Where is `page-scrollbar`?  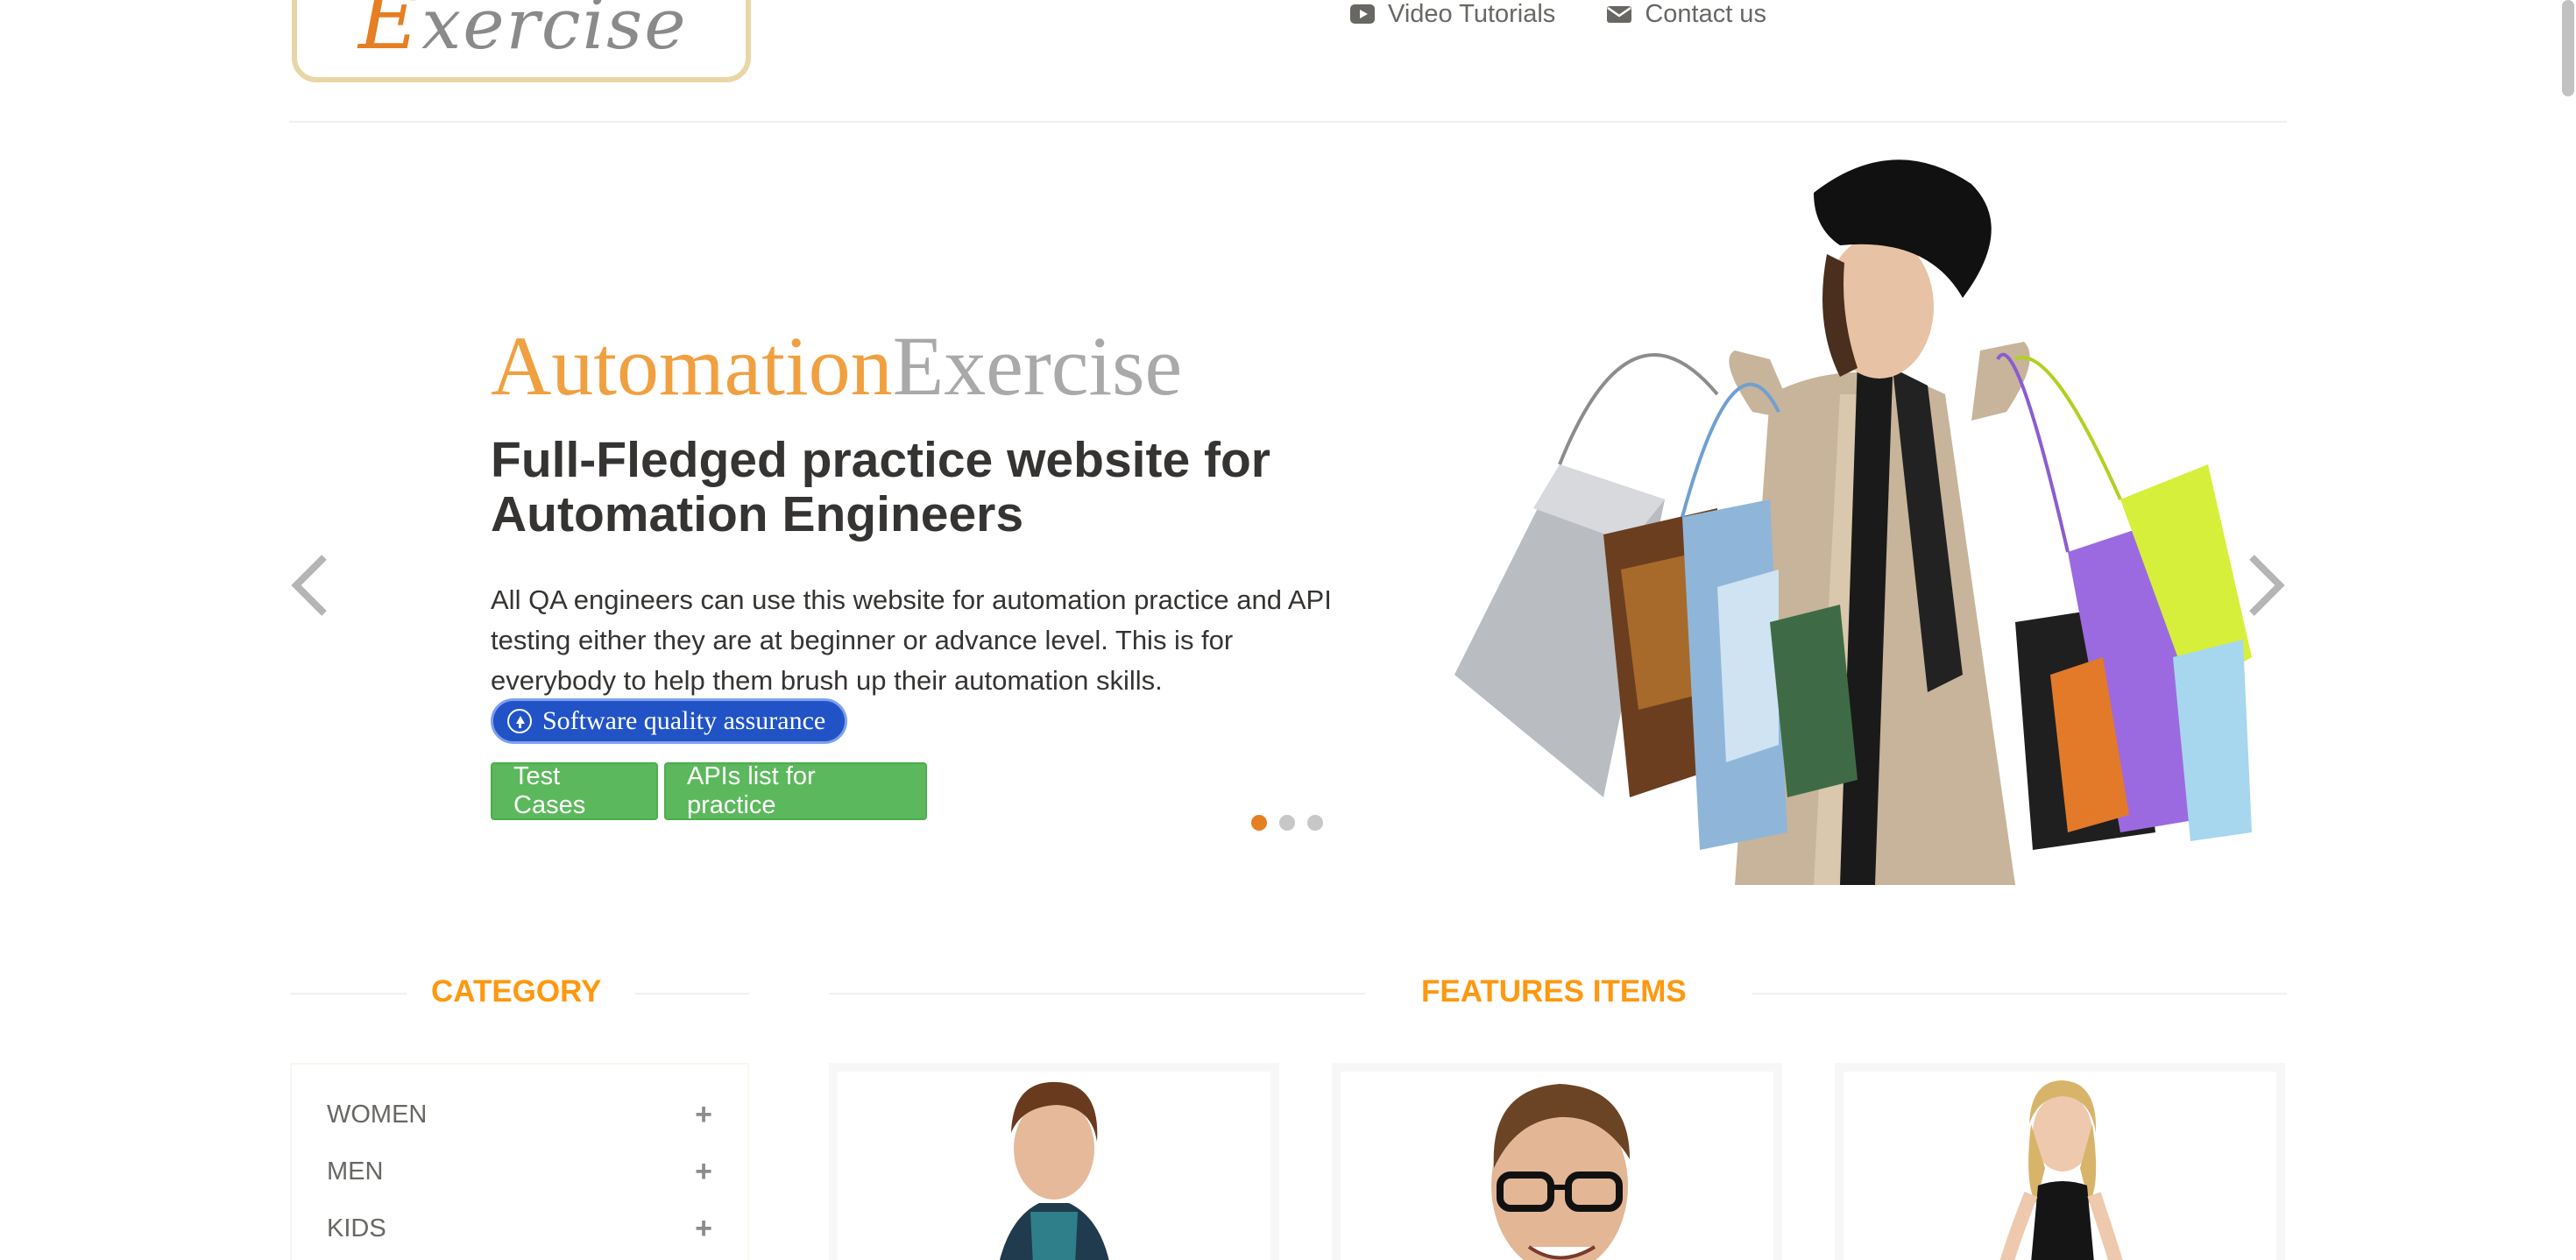
page-scrollbar is located at coordinates (2568, 48).